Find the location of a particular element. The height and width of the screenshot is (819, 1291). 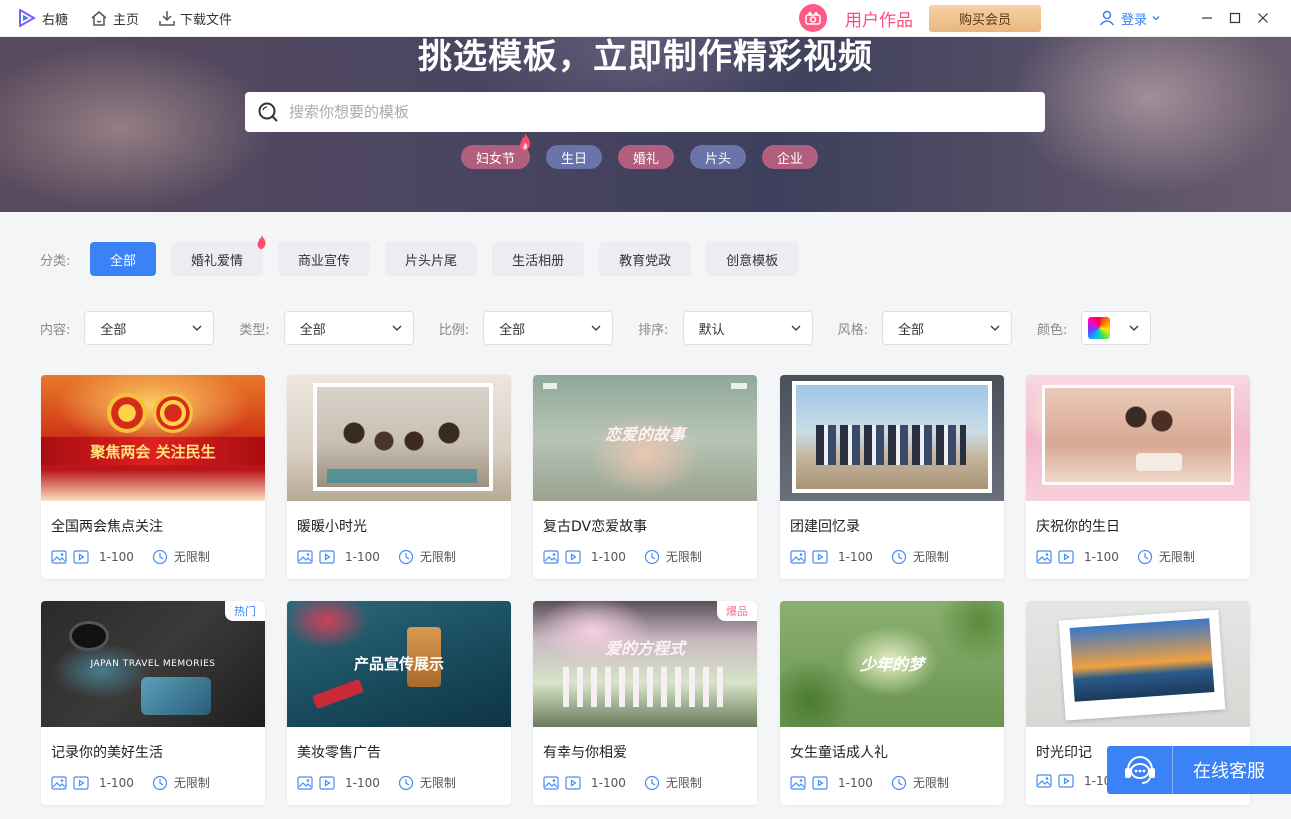

search-input is located at coordinates (639, 112).